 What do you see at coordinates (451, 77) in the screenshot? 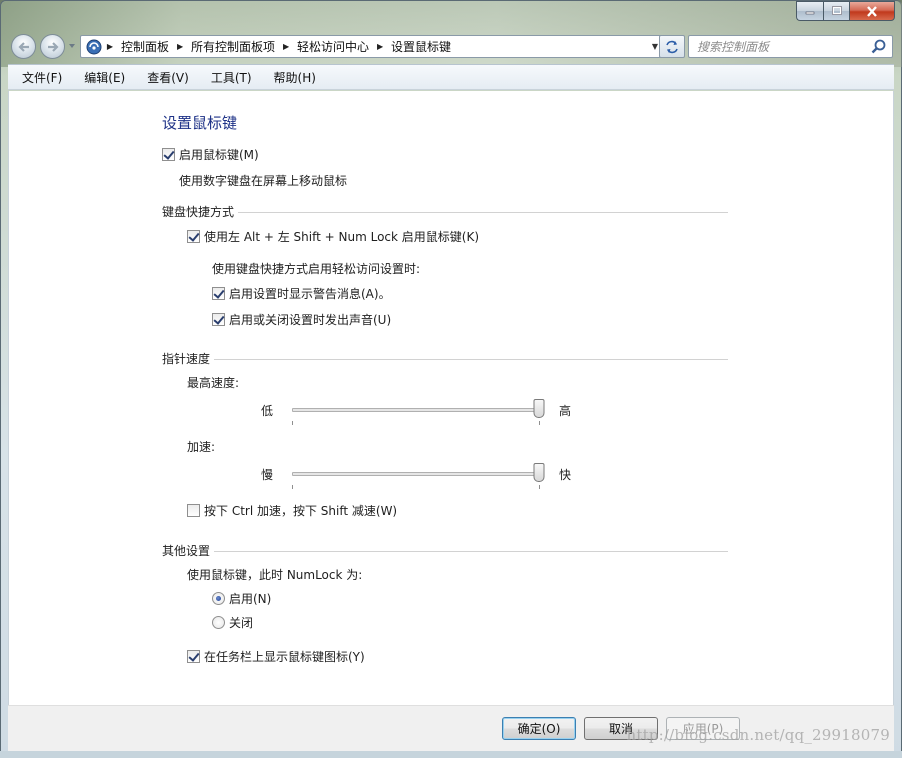
I see `menu-bar: 文件(F) 编辑(E) 查看(V) 工具(T) 帮助(H)` at bounding box center [451, 77].